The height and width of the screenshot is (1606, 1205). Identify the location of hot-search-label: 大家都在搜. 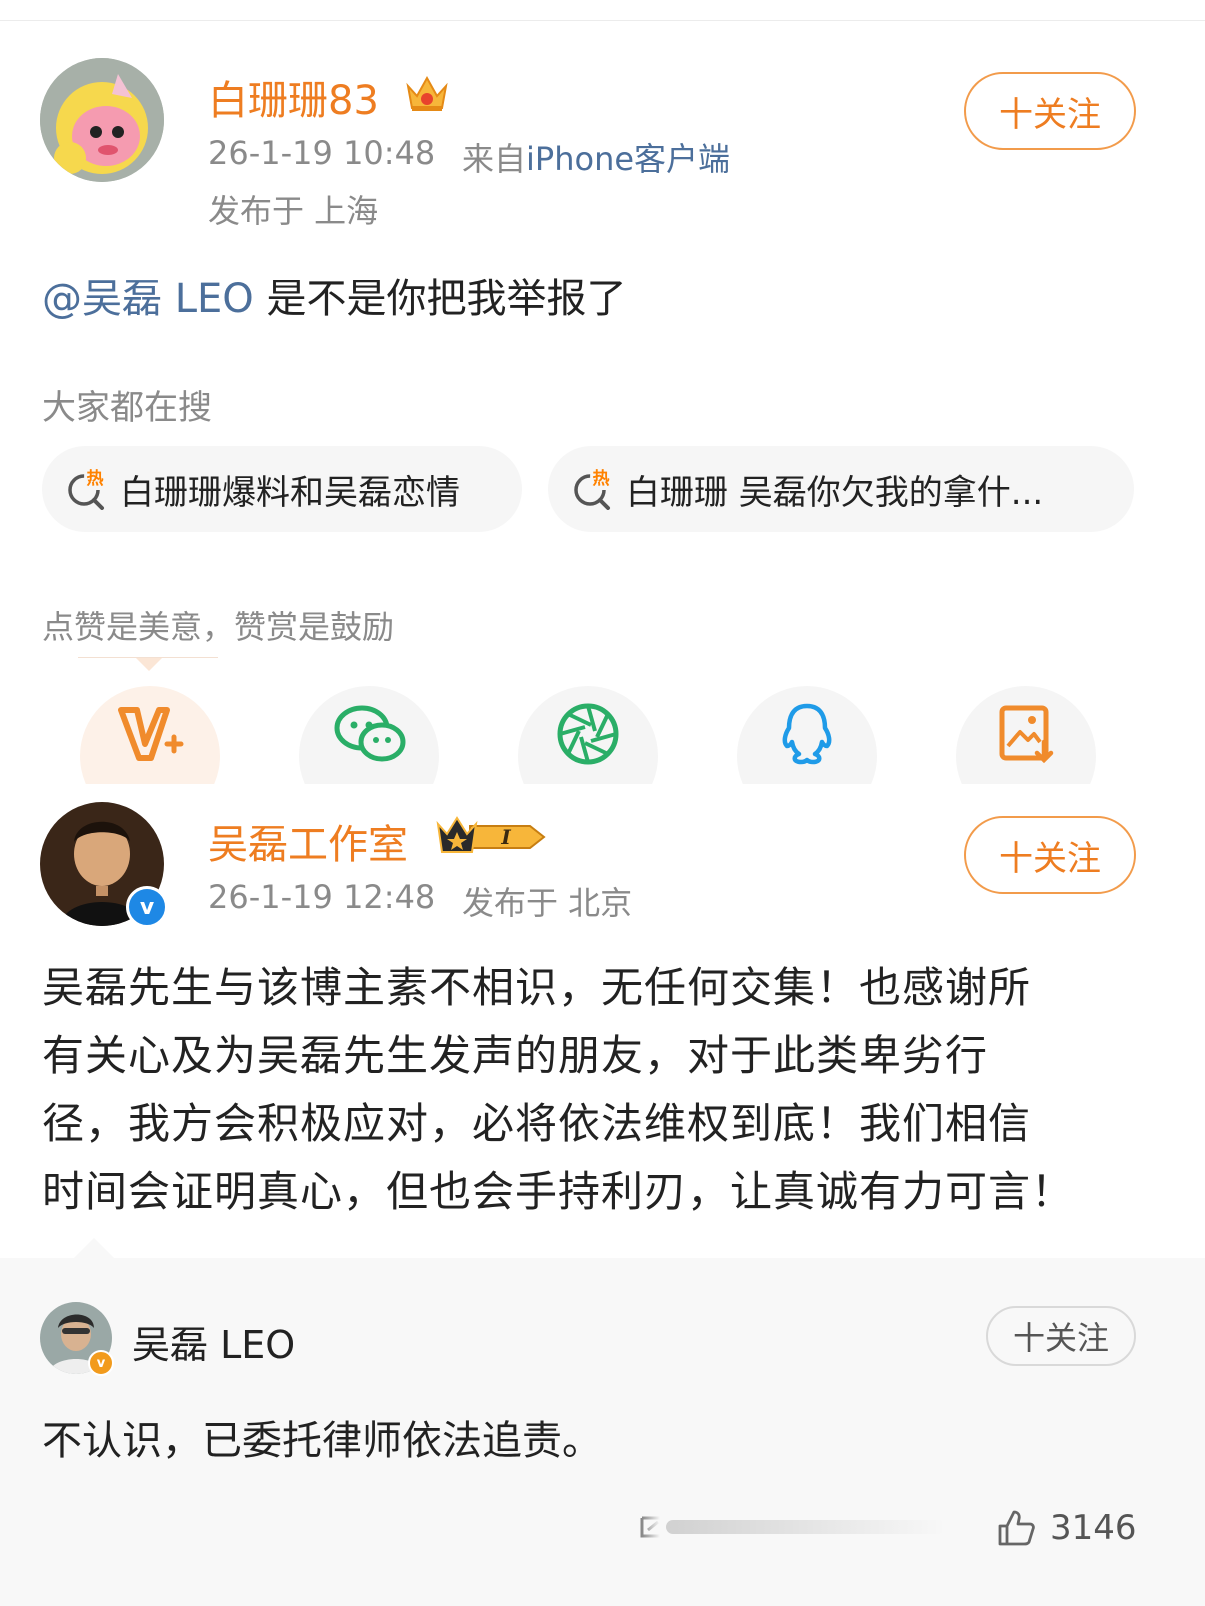
(127, 408).